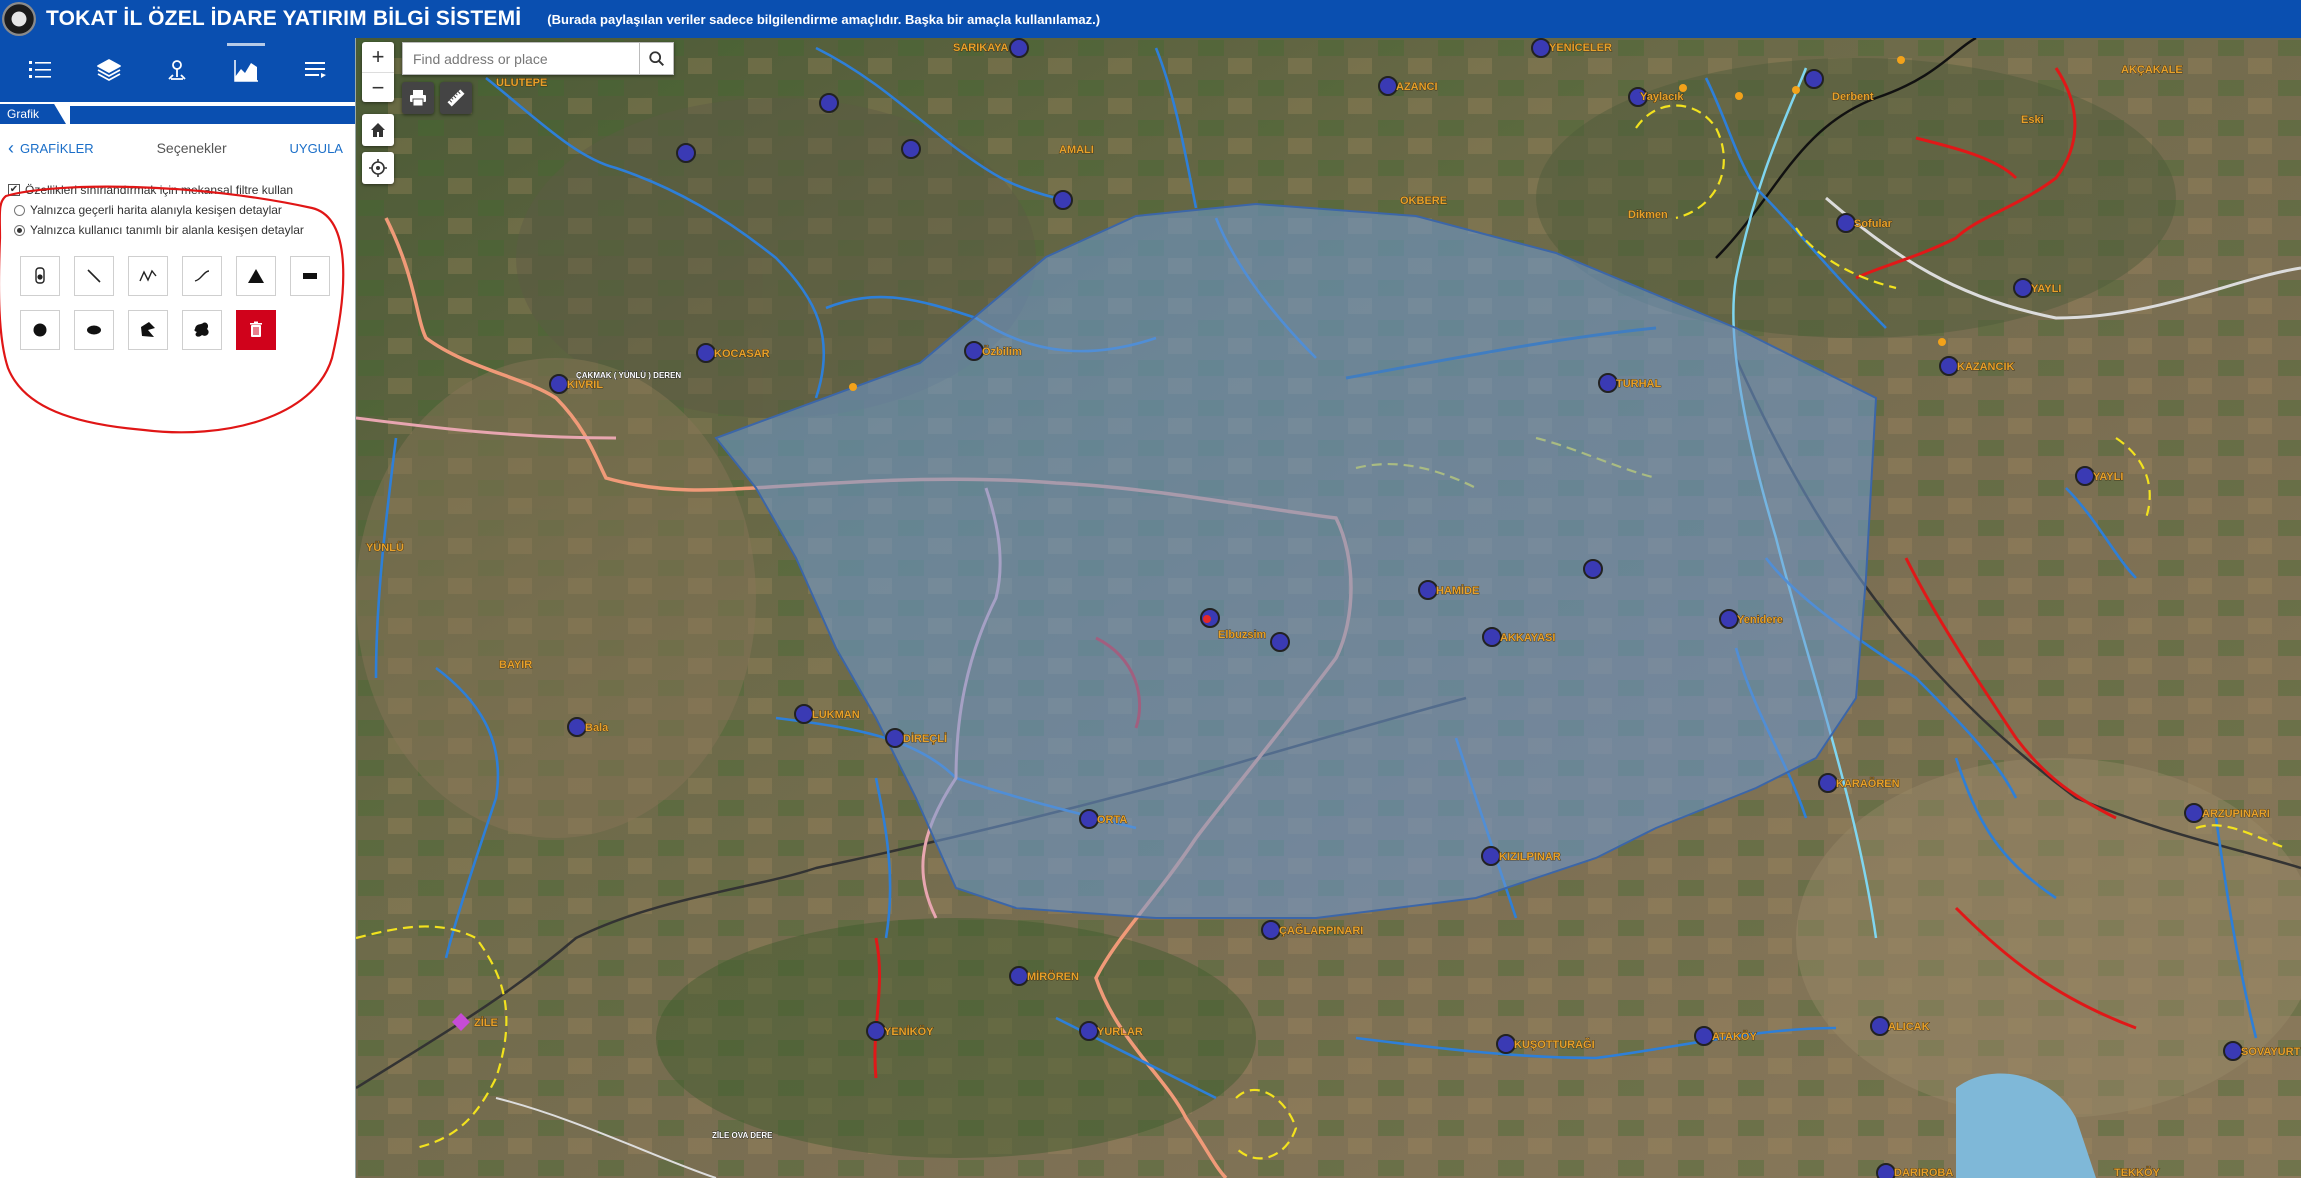 The height and width of the screenshot is (1178, 2301). I want to click on label-kivril: KIVRIL, so click(585, 385).